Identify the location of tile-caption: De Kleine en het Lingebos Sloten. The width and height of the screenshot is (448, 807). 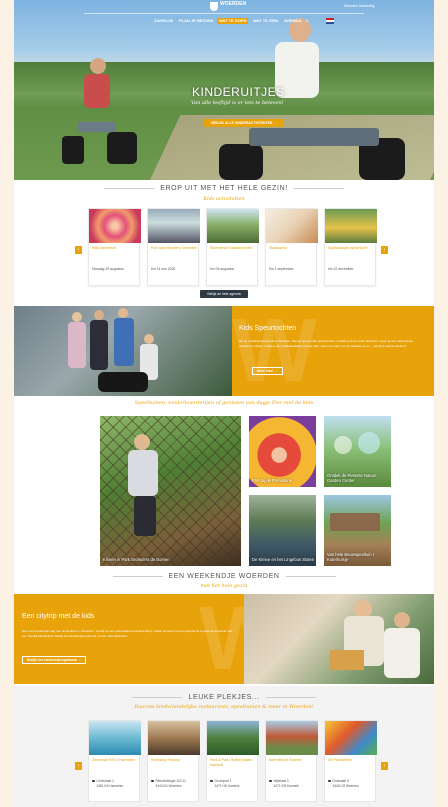
(283, 559).